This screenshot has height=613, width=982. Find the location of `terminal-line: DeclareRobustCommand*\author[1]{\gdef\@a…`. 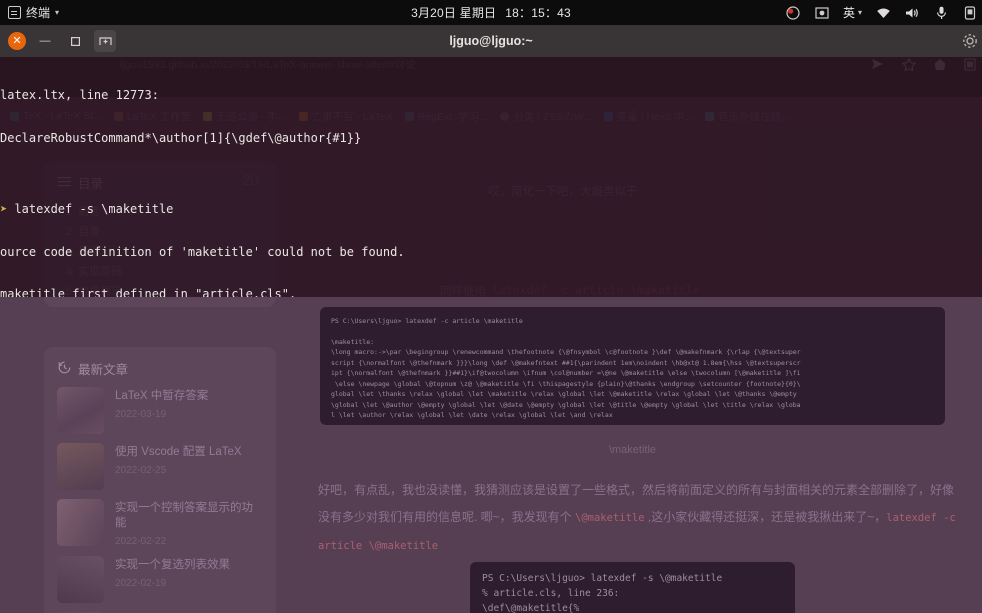

terminal-line: DeclareRobustCommand*\author[1]{\gdef\@a… is located at coordinates (181, 138).